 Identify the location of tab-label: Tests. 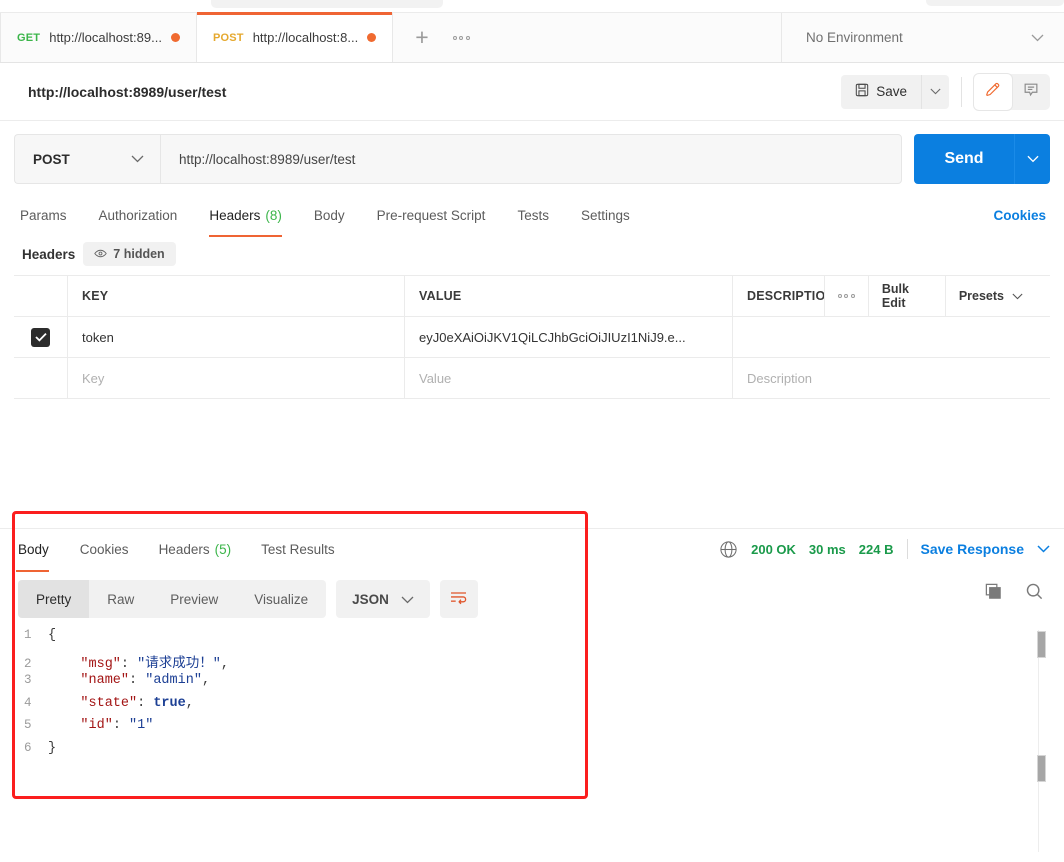
(533, 215).